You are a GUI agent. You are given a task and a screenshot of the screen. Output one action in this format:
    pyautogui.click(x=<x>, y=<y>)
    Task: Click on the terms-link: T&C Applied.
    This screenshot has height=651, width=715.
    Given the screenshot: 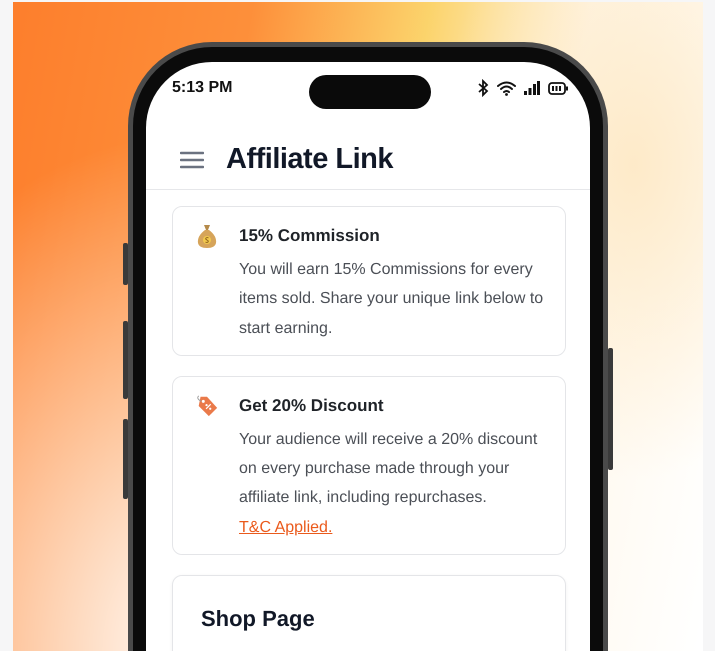 What is the action you would take?
    pyautogui.click(x=285, y=527)
    